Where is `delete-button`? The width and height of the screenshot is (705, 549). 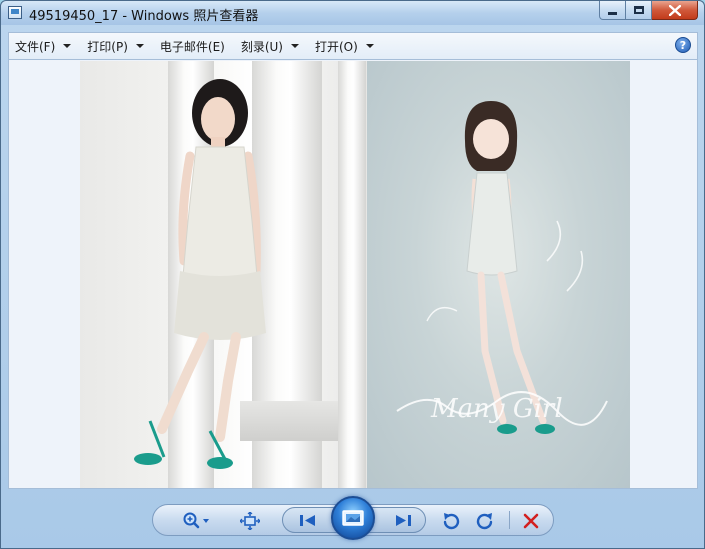 delete-button is located at coordinates (531, 521).